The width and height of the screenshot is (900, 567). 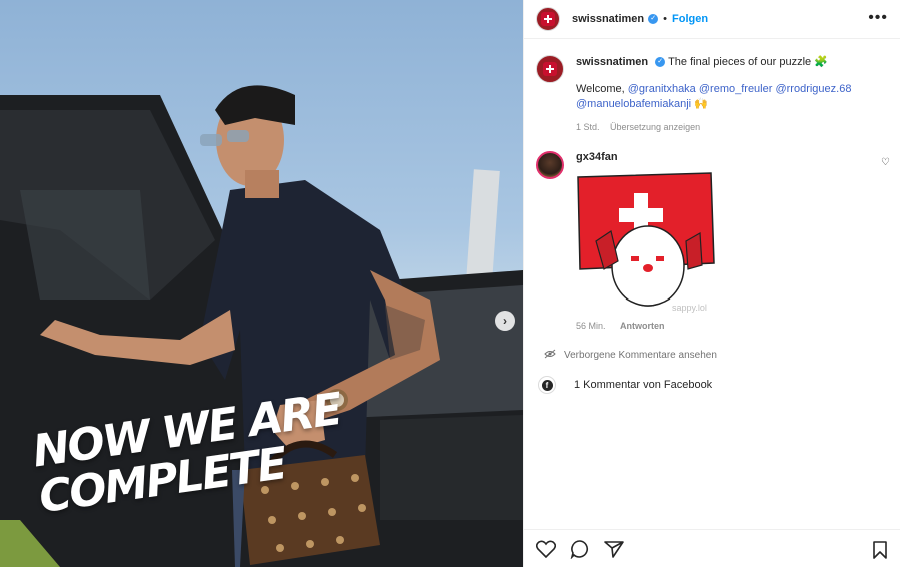 What do you see at coordinates (885, 162) in the screenshot?
I see `comment-like-icon: ♡` at bounding box center [885, 162].